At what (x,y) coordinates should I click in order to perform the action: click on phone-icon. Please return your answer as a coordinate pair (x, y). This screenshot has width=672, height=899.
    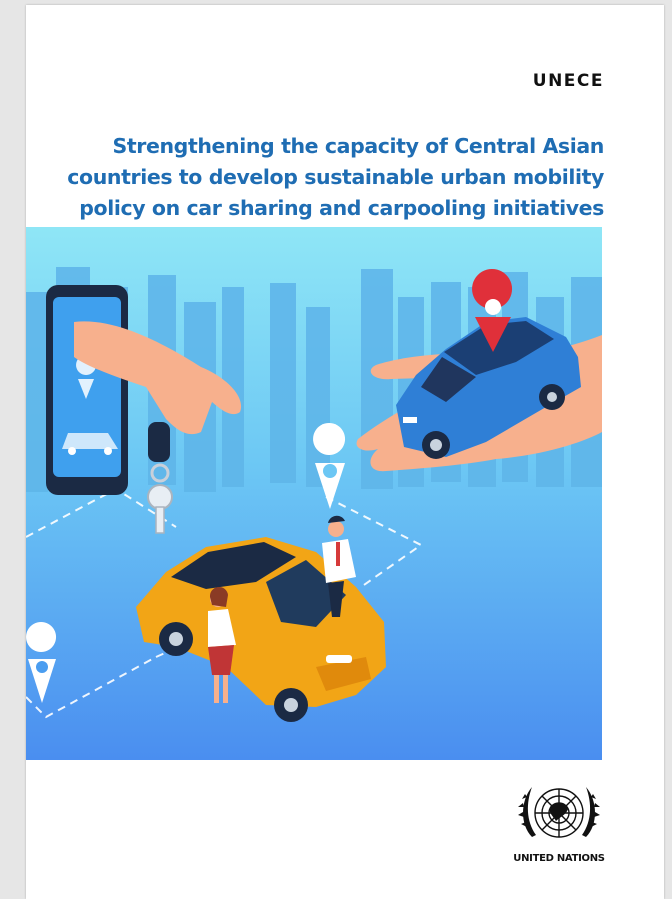
    Looking at the image, I should click on (87, 390).